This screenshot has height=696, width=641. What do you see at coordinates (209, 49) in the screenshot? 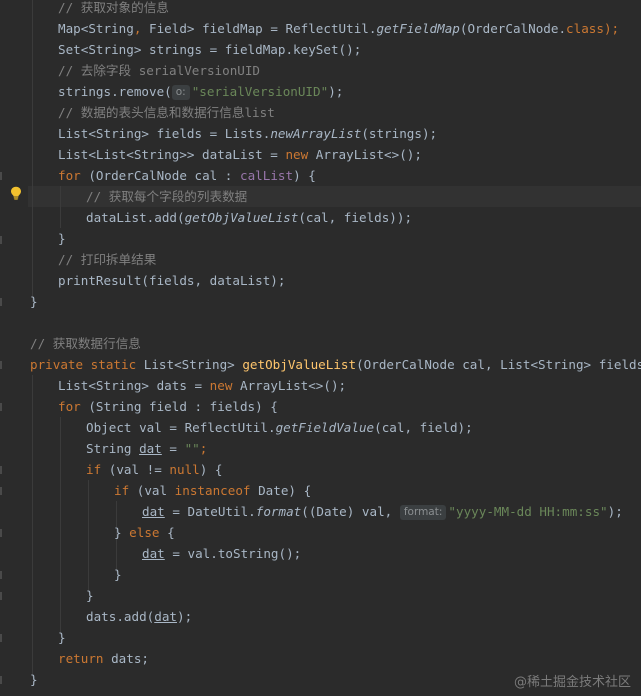
I see `code-line: Set<String> strings = fieldMap.keySet();` at bounding box center [209, 49].